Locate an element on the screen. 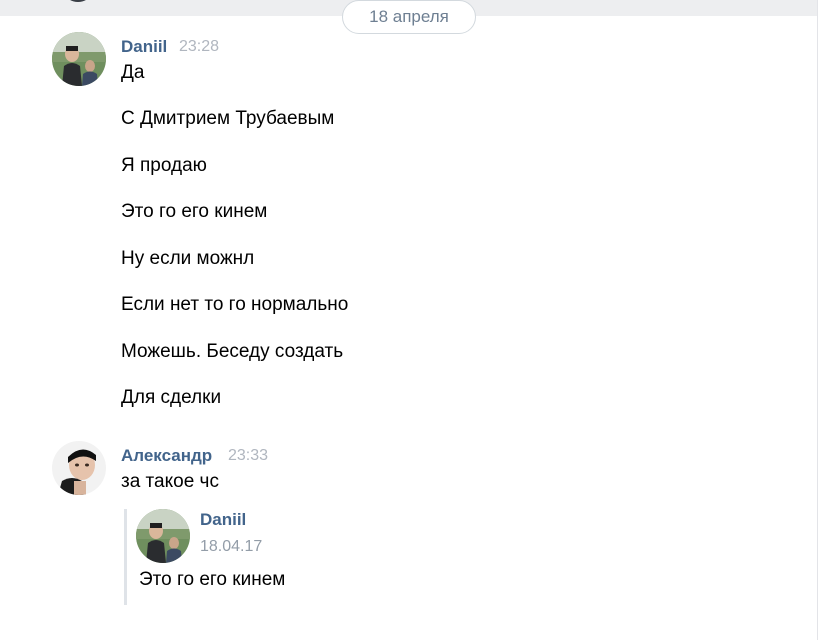  forwarded-author: Daniil is located at coordinates (223, 520).